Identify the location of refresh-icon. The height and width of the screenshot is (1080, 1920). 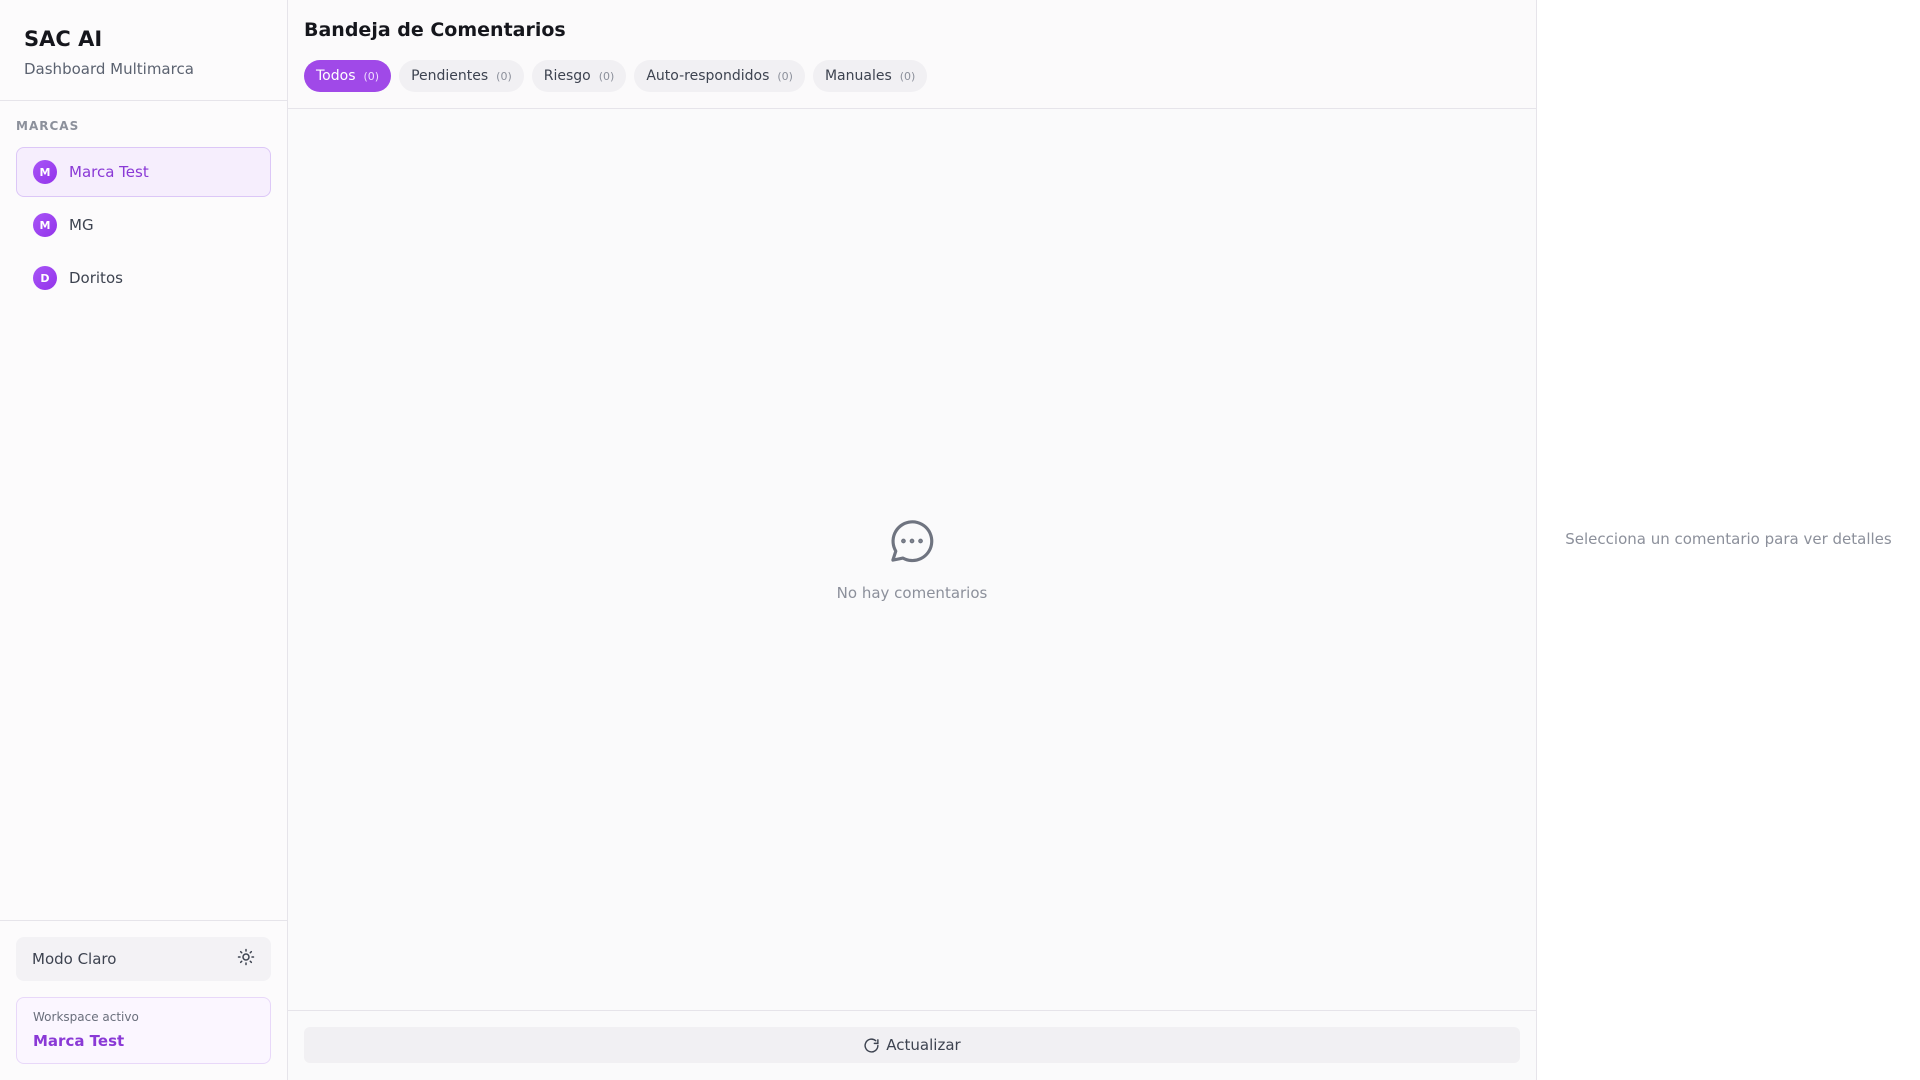
(871, 1045).